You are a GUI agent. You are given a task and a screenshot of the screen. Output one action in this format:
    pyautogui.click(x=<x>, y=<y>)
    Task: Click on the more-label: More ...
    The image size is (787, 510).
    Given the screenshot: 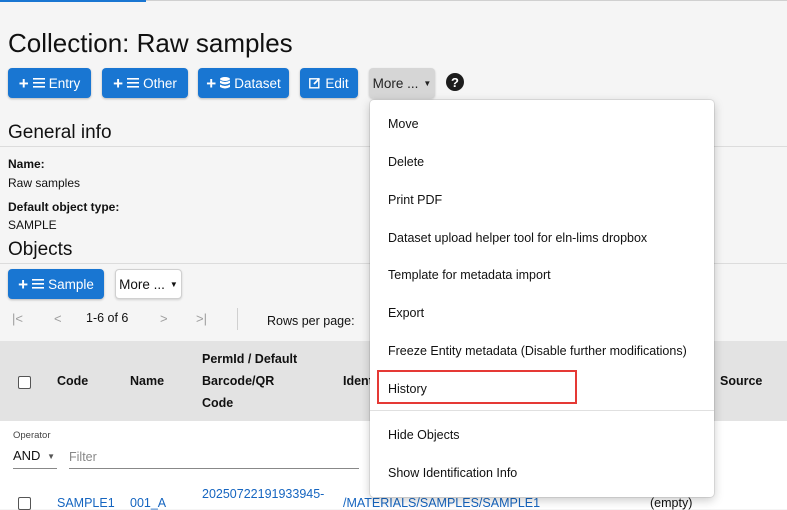 What is the action you would take?
    pyautogui.click(x=395, y=83)
    